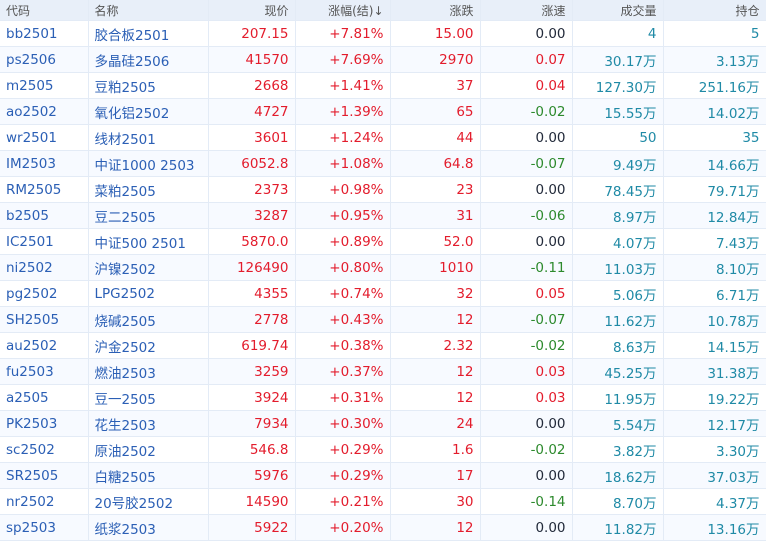  Describe the element at coordinates (343, 293) in the screenshot. I see `cell-change-pct: +0.74%` at that location.